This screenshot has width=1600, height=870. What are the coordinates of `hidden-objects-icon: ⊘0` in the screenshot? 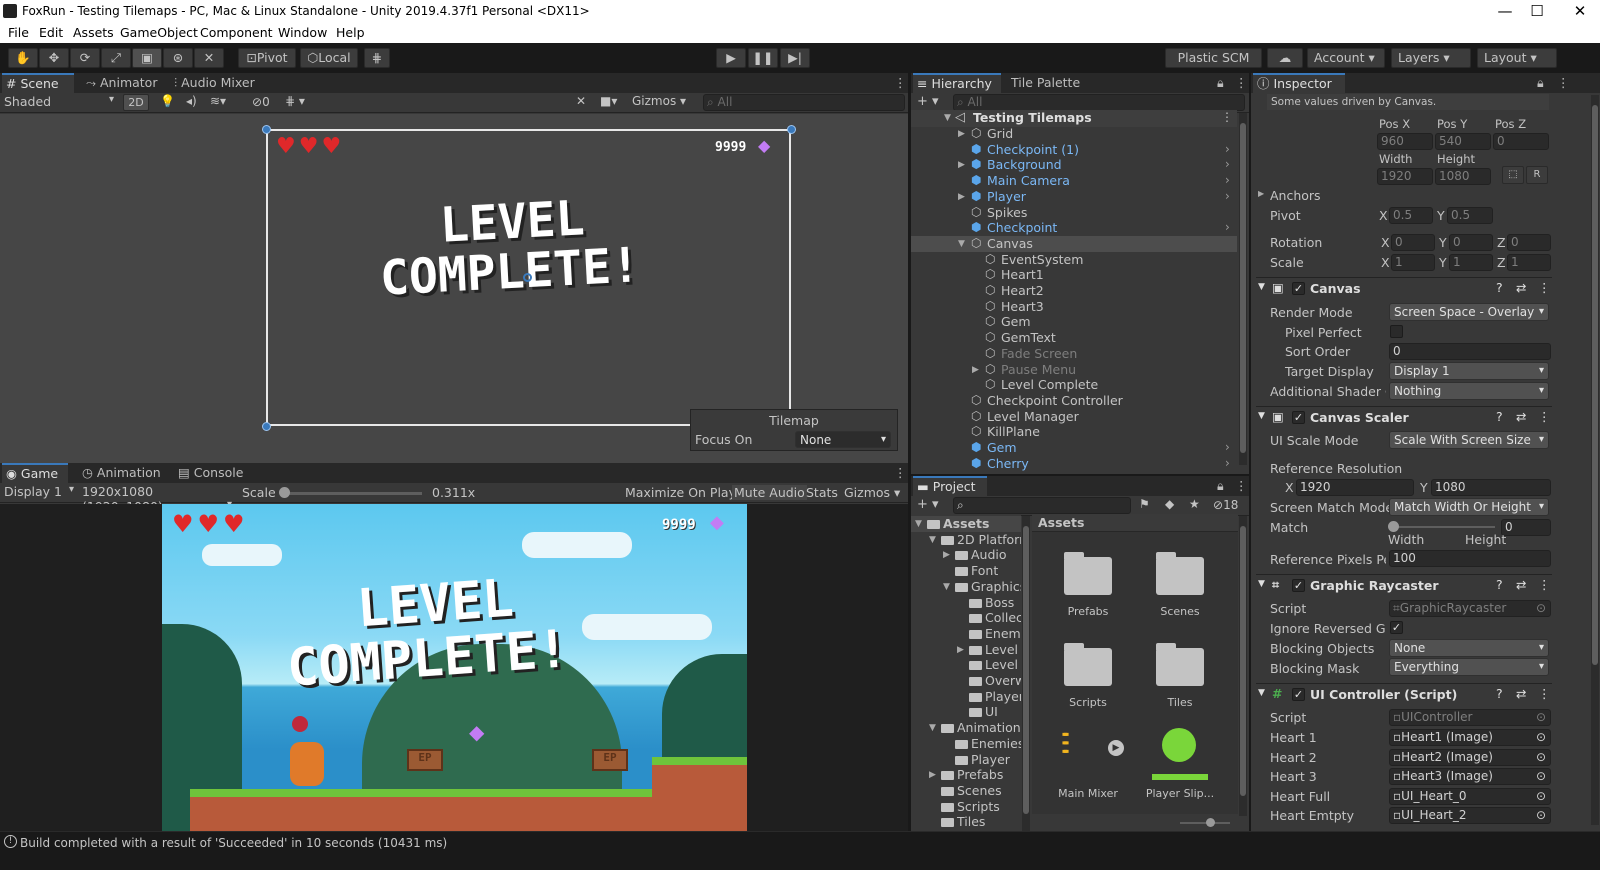 It's located at (261, 102).